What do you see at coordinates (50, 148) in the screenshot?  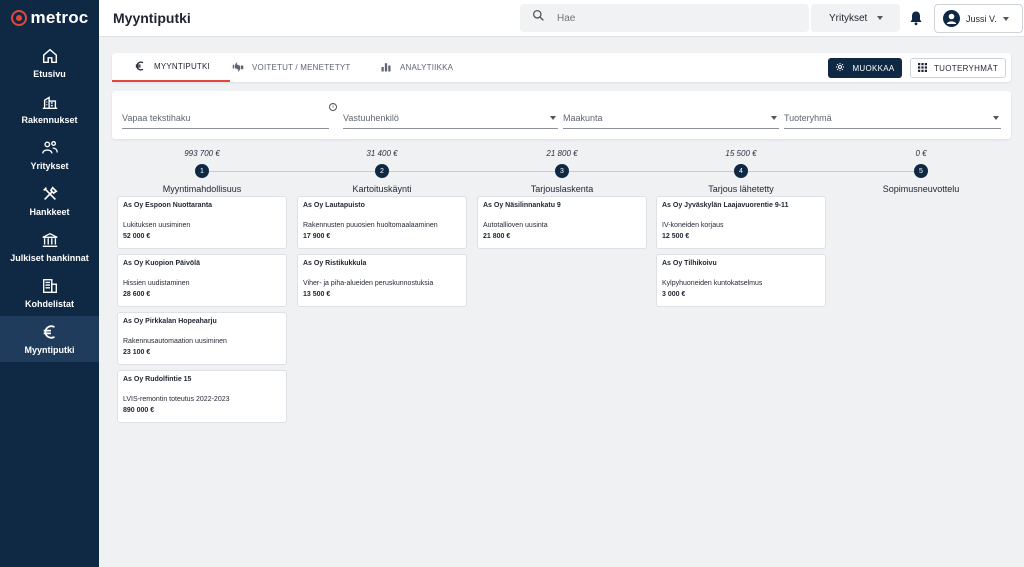 I see `people-icon` at bounding box center [50, 148].